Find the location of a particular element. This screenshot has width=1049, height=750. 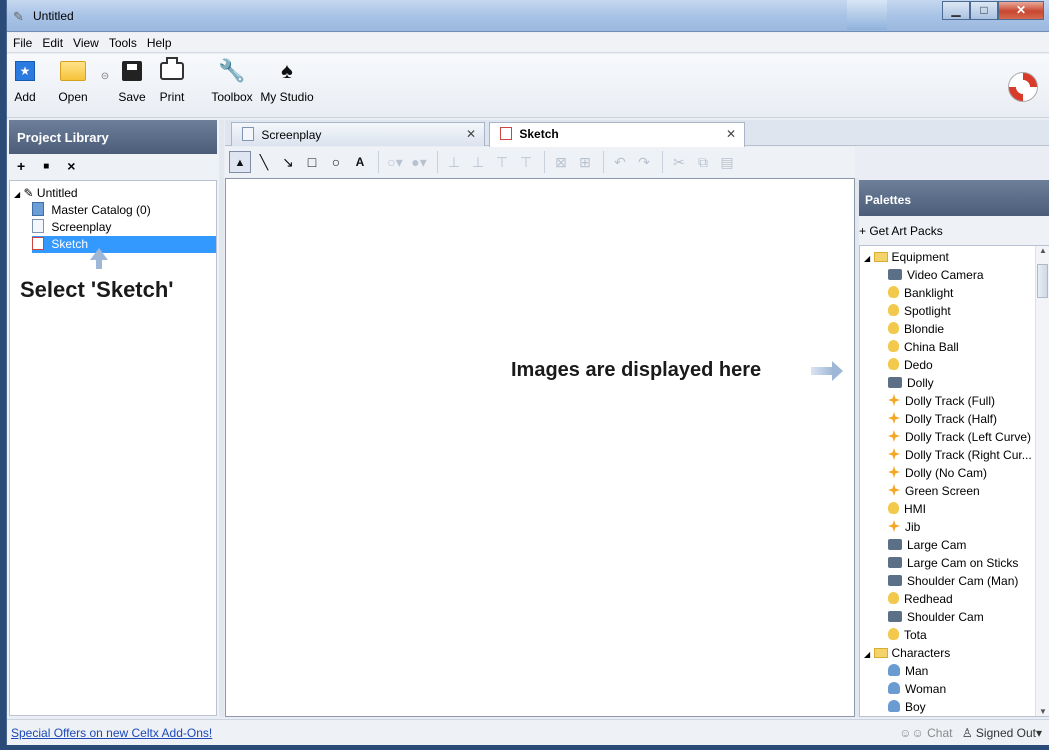

add-item-button: + is located at coordinates (21, 166).